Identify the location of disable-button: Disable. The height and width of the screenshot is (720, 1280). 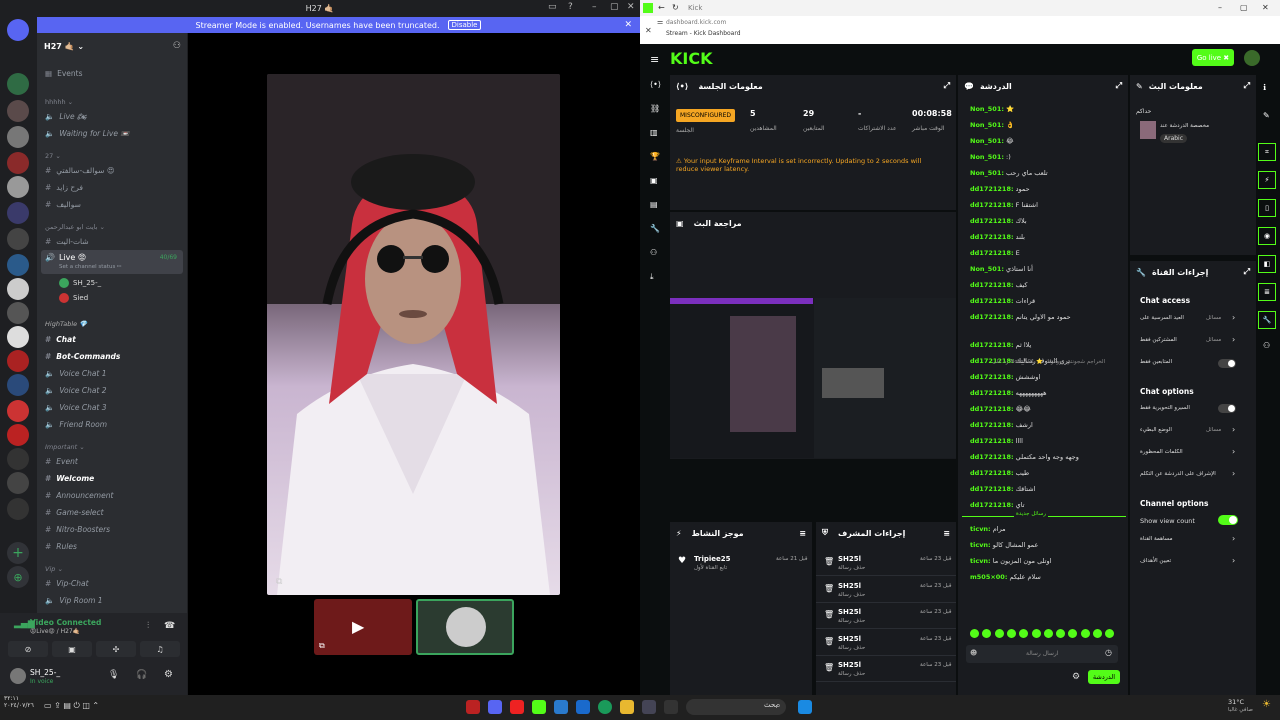
(464, 25).